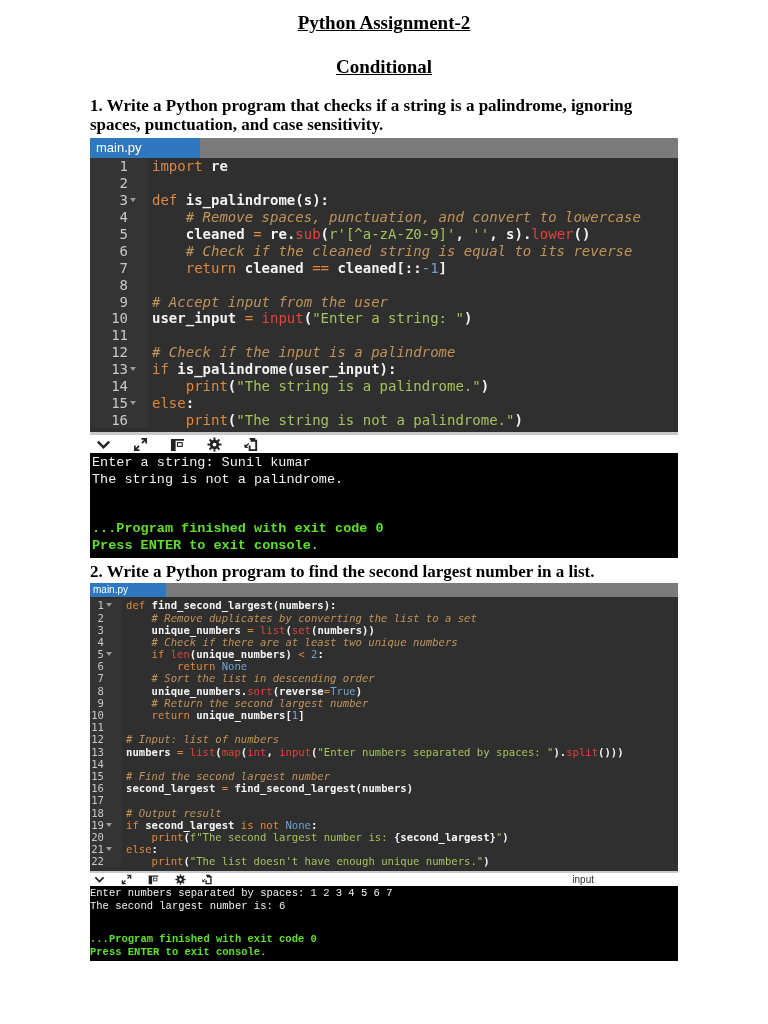 The image size is (768, 1024). What do you see at coordinates (316, 267) in the screenshot?
I see `code-line: return cleaned == cleaned[::-1]` at bounding box center [316, 267].